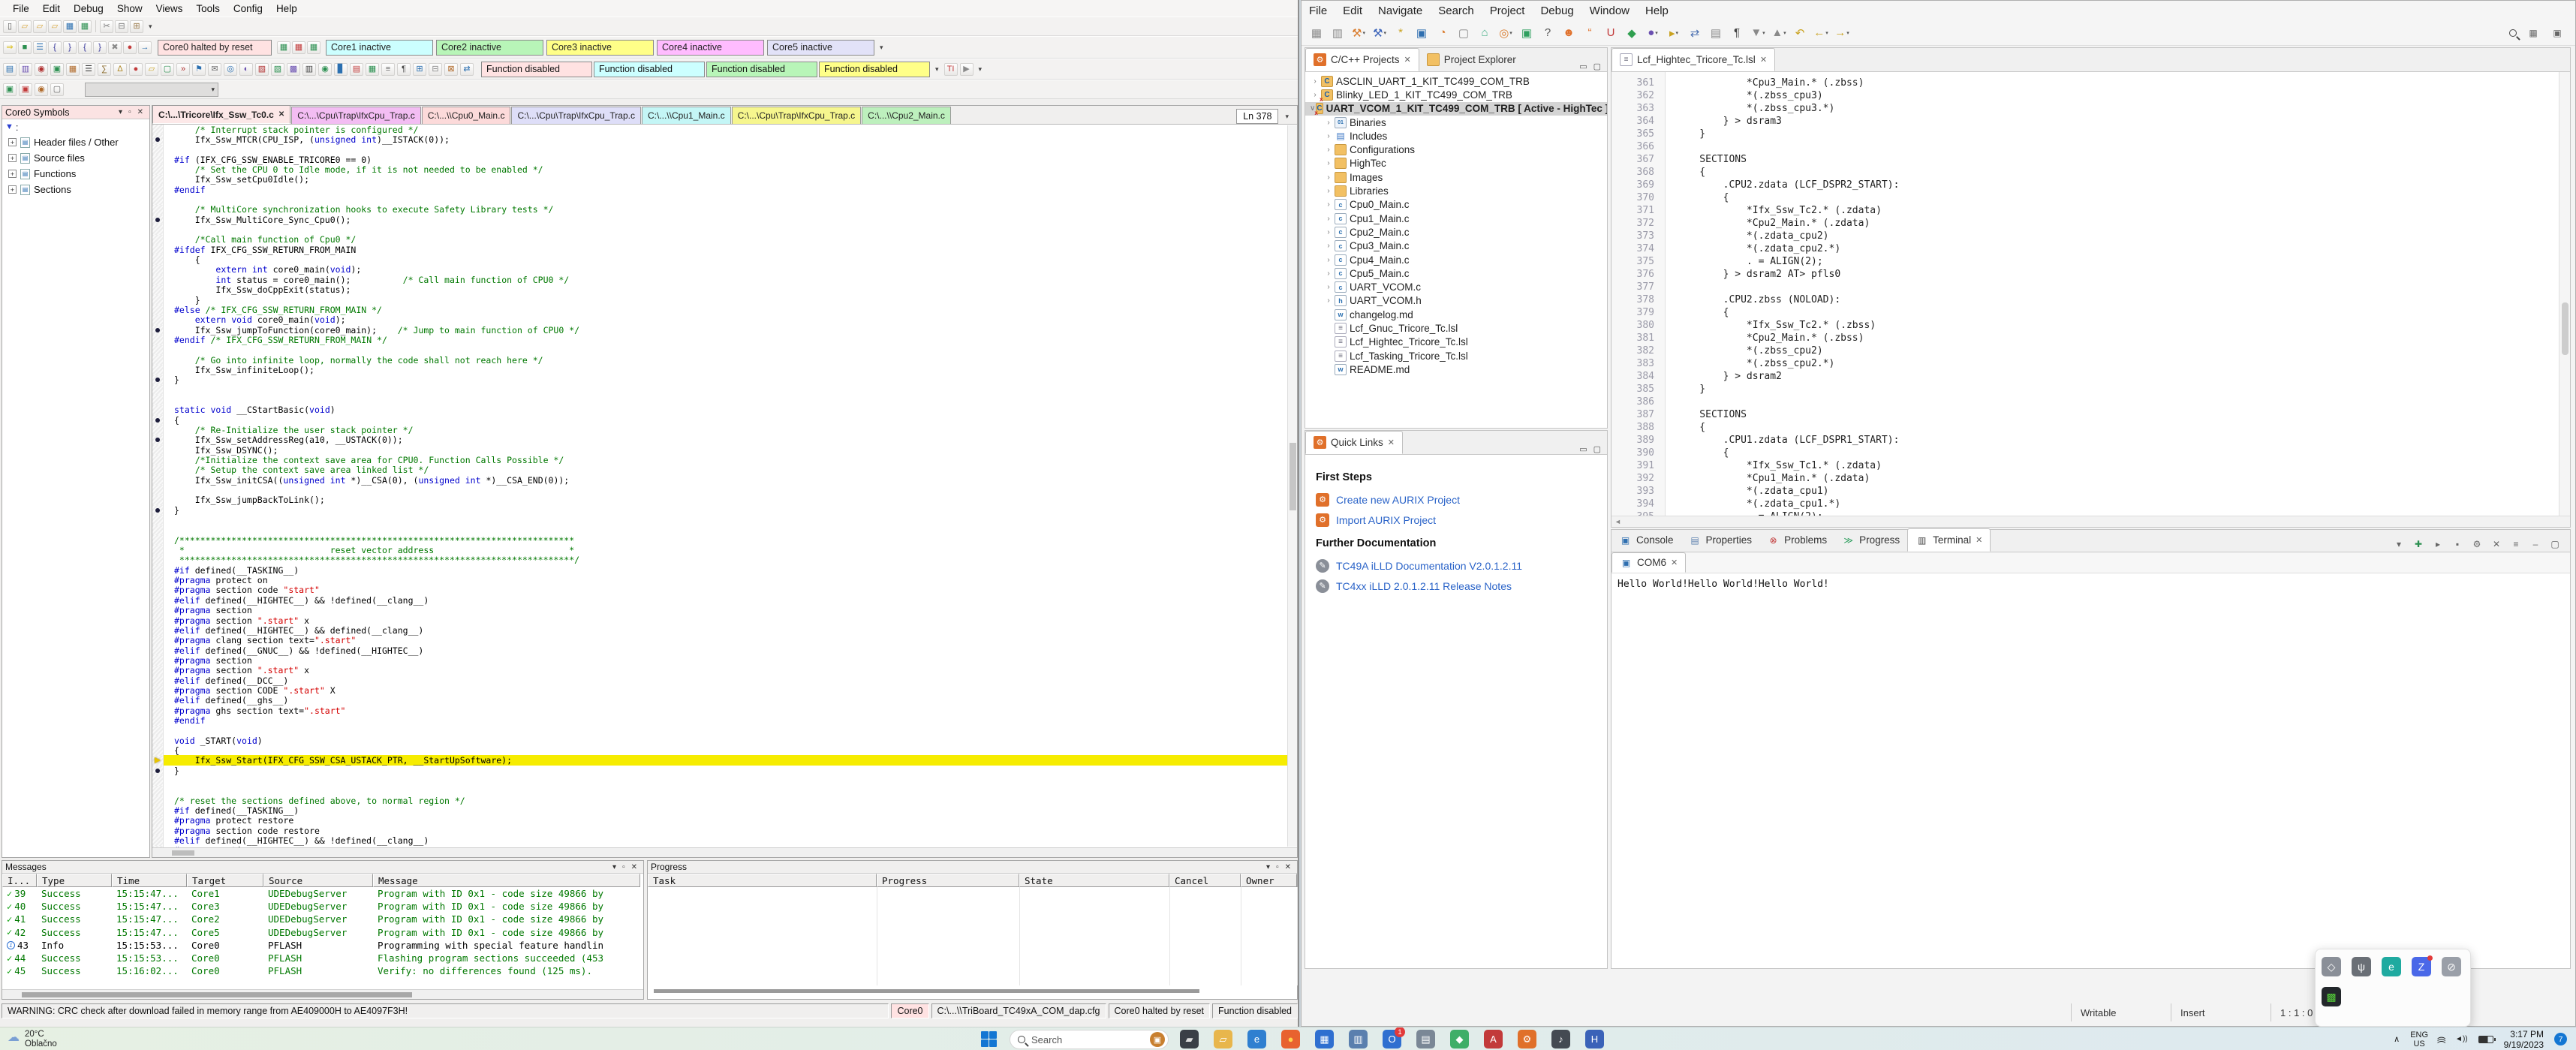 The image size is (2576, 1050). I want to click on tree-item: › c Cpu1_Main.c, so click(1456, 219).